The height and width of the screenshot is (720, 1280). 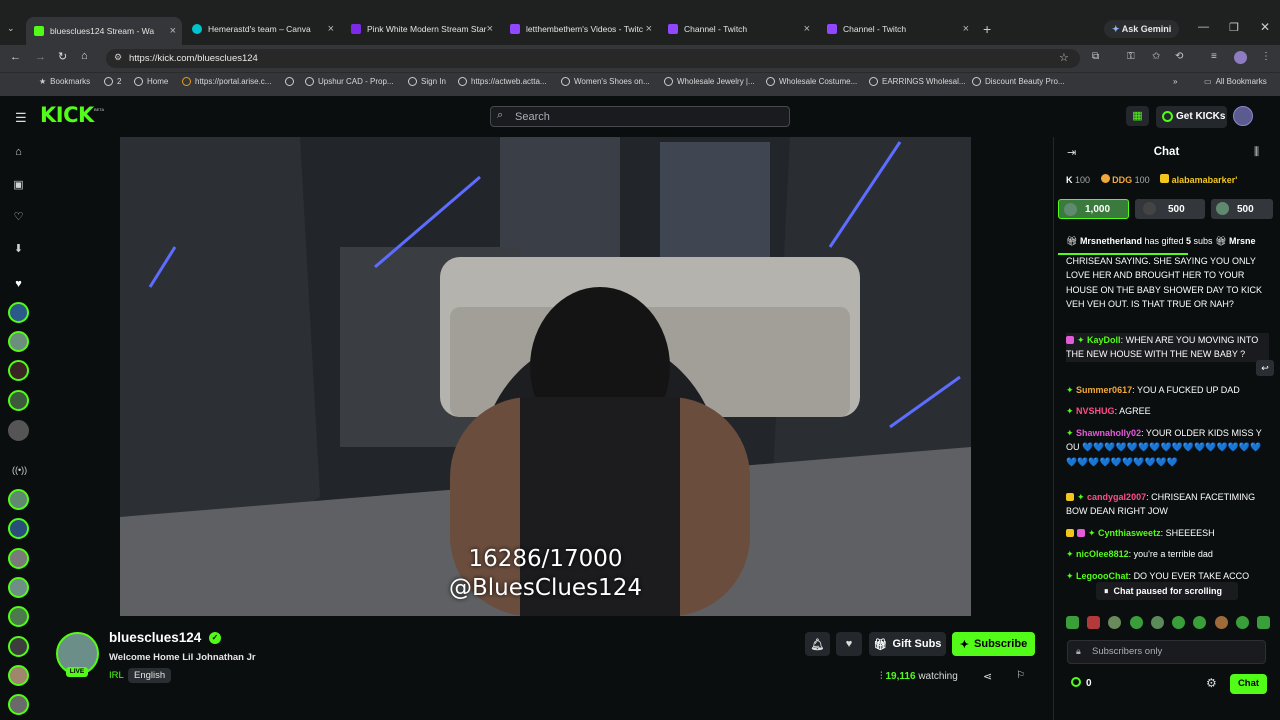 I want to click on follow-heart-button: ♥, so click(x=849, y=644).